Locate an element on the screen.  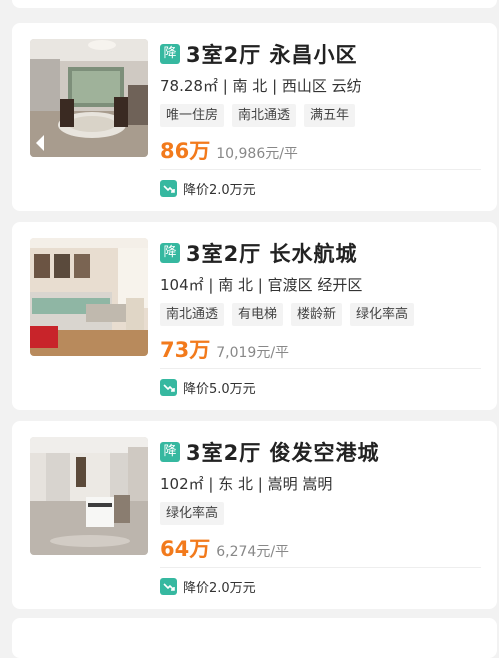
total-price: 73万 is located at coordinates (185, 350).